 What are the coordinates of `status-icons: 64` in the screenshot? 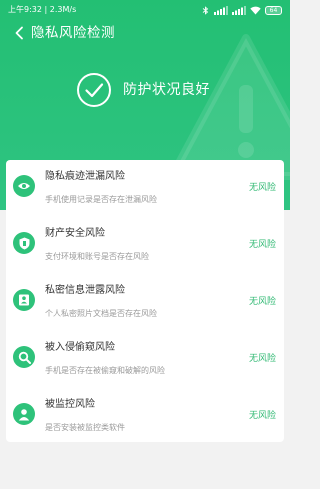 It's located at (241, 10).